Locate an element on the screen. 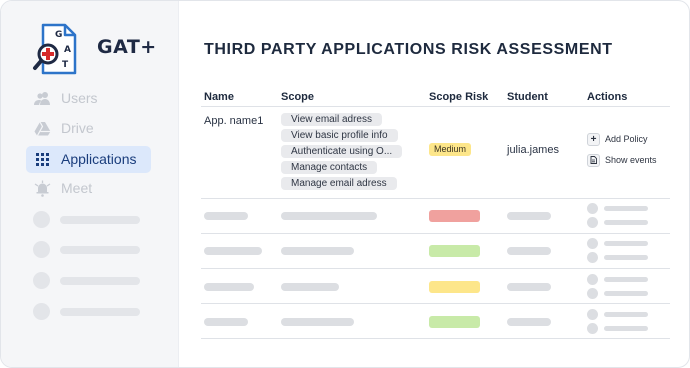 Image resolution: width=690 pixels, height=368 pixels. plus-icon: + is located at coordinates (593, 139).